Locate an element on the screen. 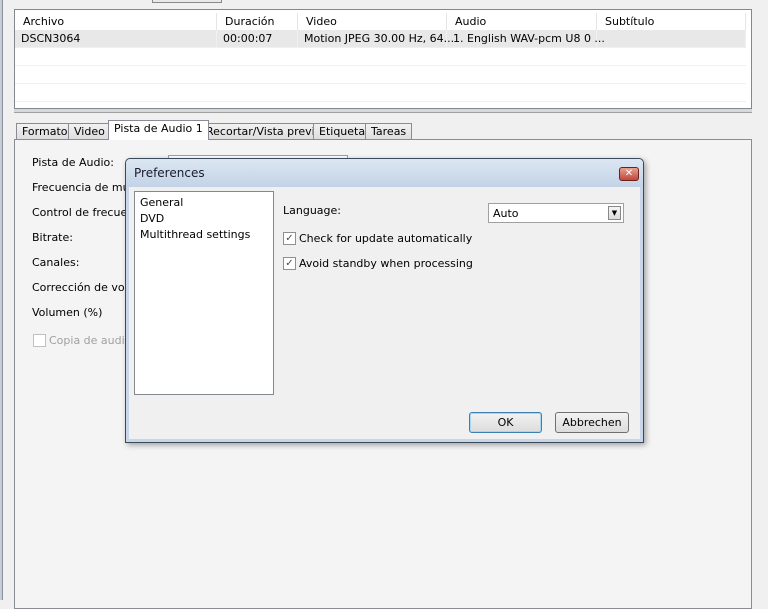 Image resolution: width=768 pixels, height=609 pixels. column-header-video: Video is located at coordinates (372, 22).